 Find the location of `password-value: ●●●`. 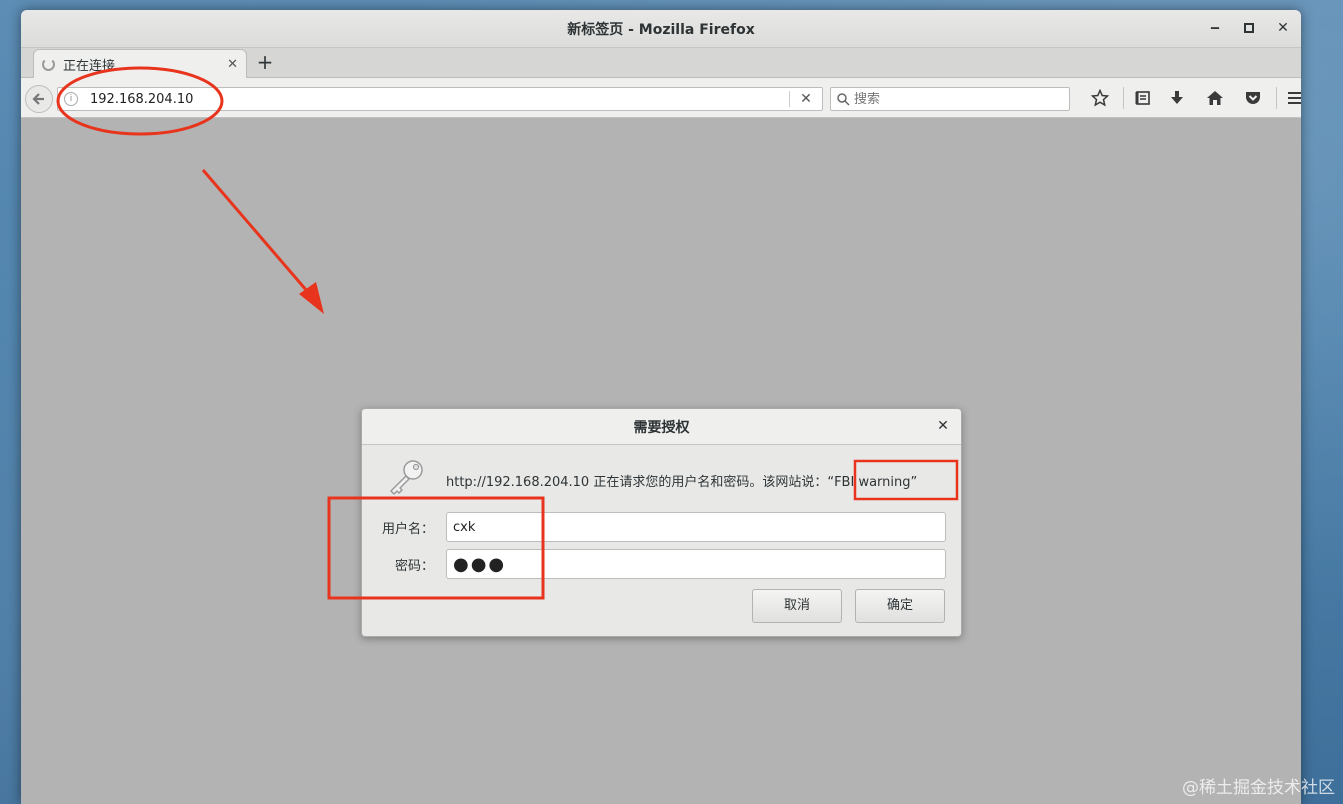

password-value: ●●● is located at coordinates (480, 564).